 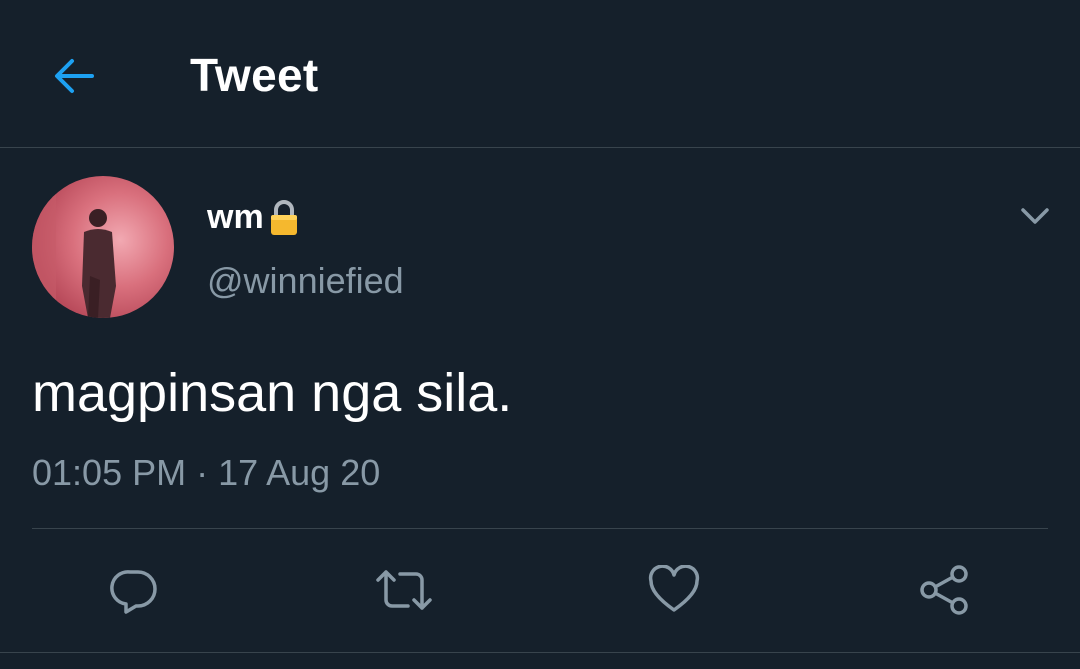 I want to click on reply-icon, so click(x=133, y=592).